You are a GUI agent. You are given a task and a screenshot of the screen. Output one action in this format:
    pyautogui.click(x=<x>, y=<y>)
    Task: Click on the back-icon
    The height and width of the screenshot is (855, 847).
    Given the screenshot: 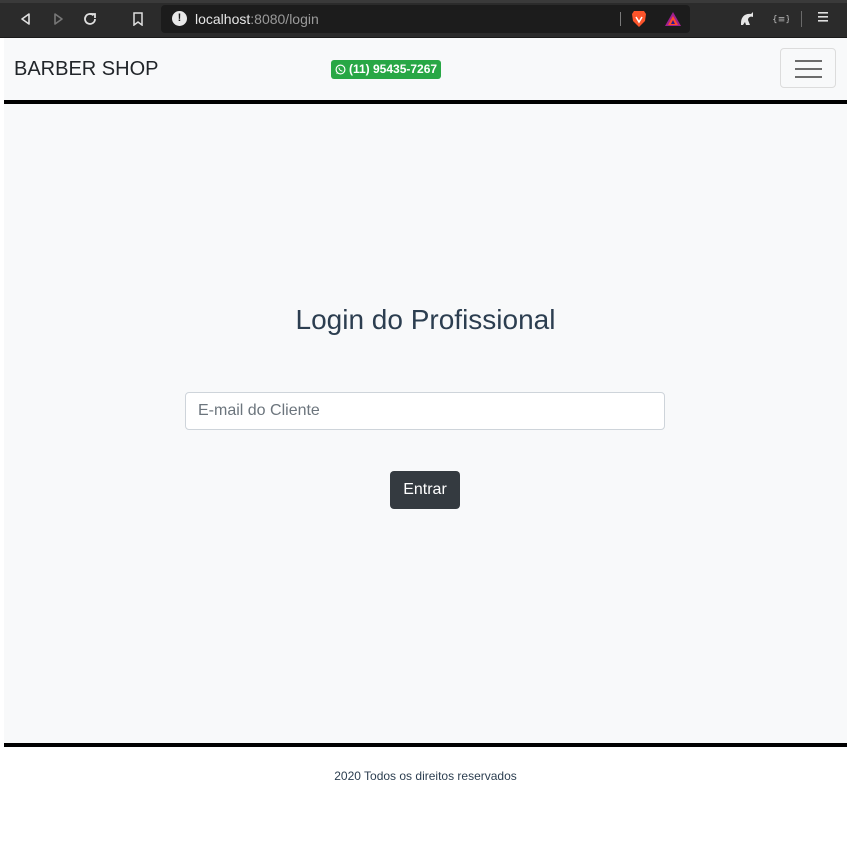 What is the action you would take?
    pyautogui.click(x=26, y=19)
    